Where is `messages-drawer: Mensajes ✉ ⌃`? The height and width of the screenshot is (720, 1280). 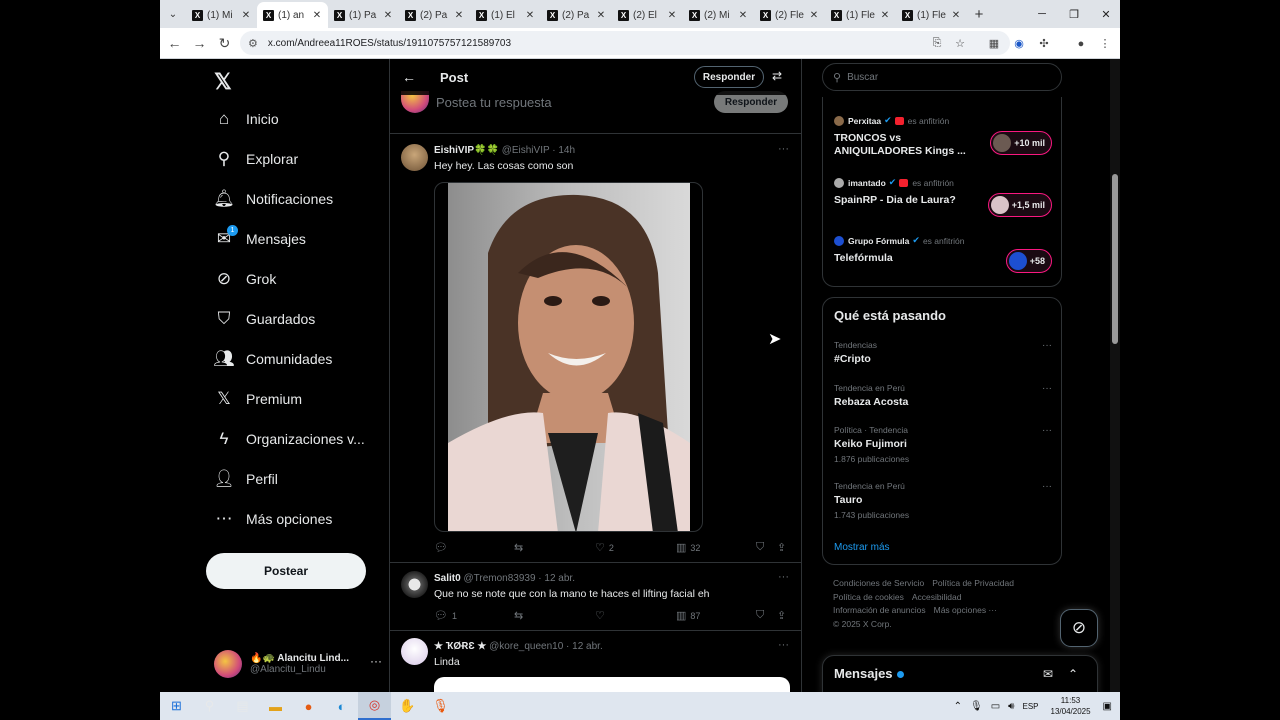
messages-drawer: Mensajes ✉ ⌃ is located at coordinates (960, 673).